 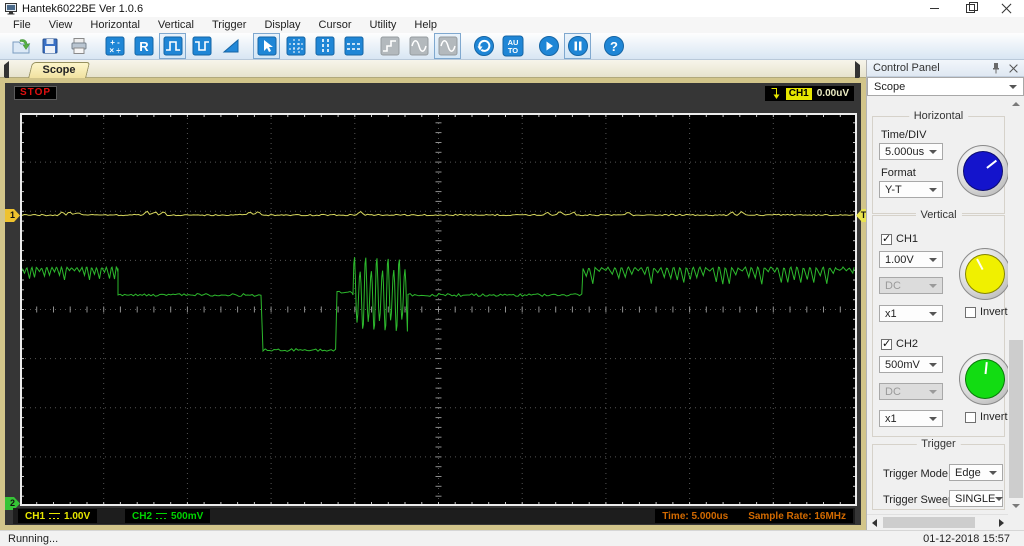 I want to click on ch2-enable-checkbox, so click(x=886, y=343).